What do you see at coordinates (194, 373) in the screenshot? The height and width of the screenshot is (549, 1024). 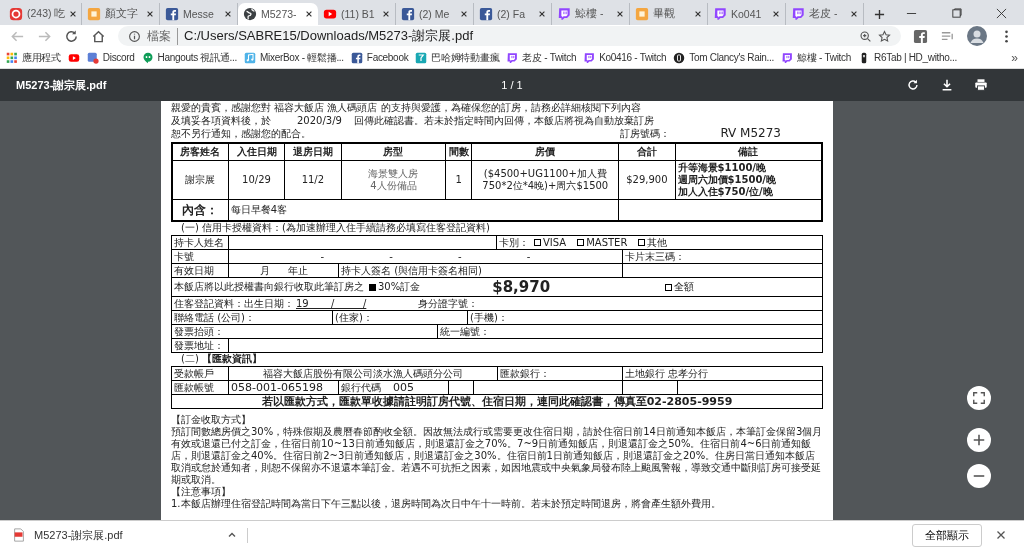 I see `form-label: 受款帳戶` at bounding box center [194, 373].